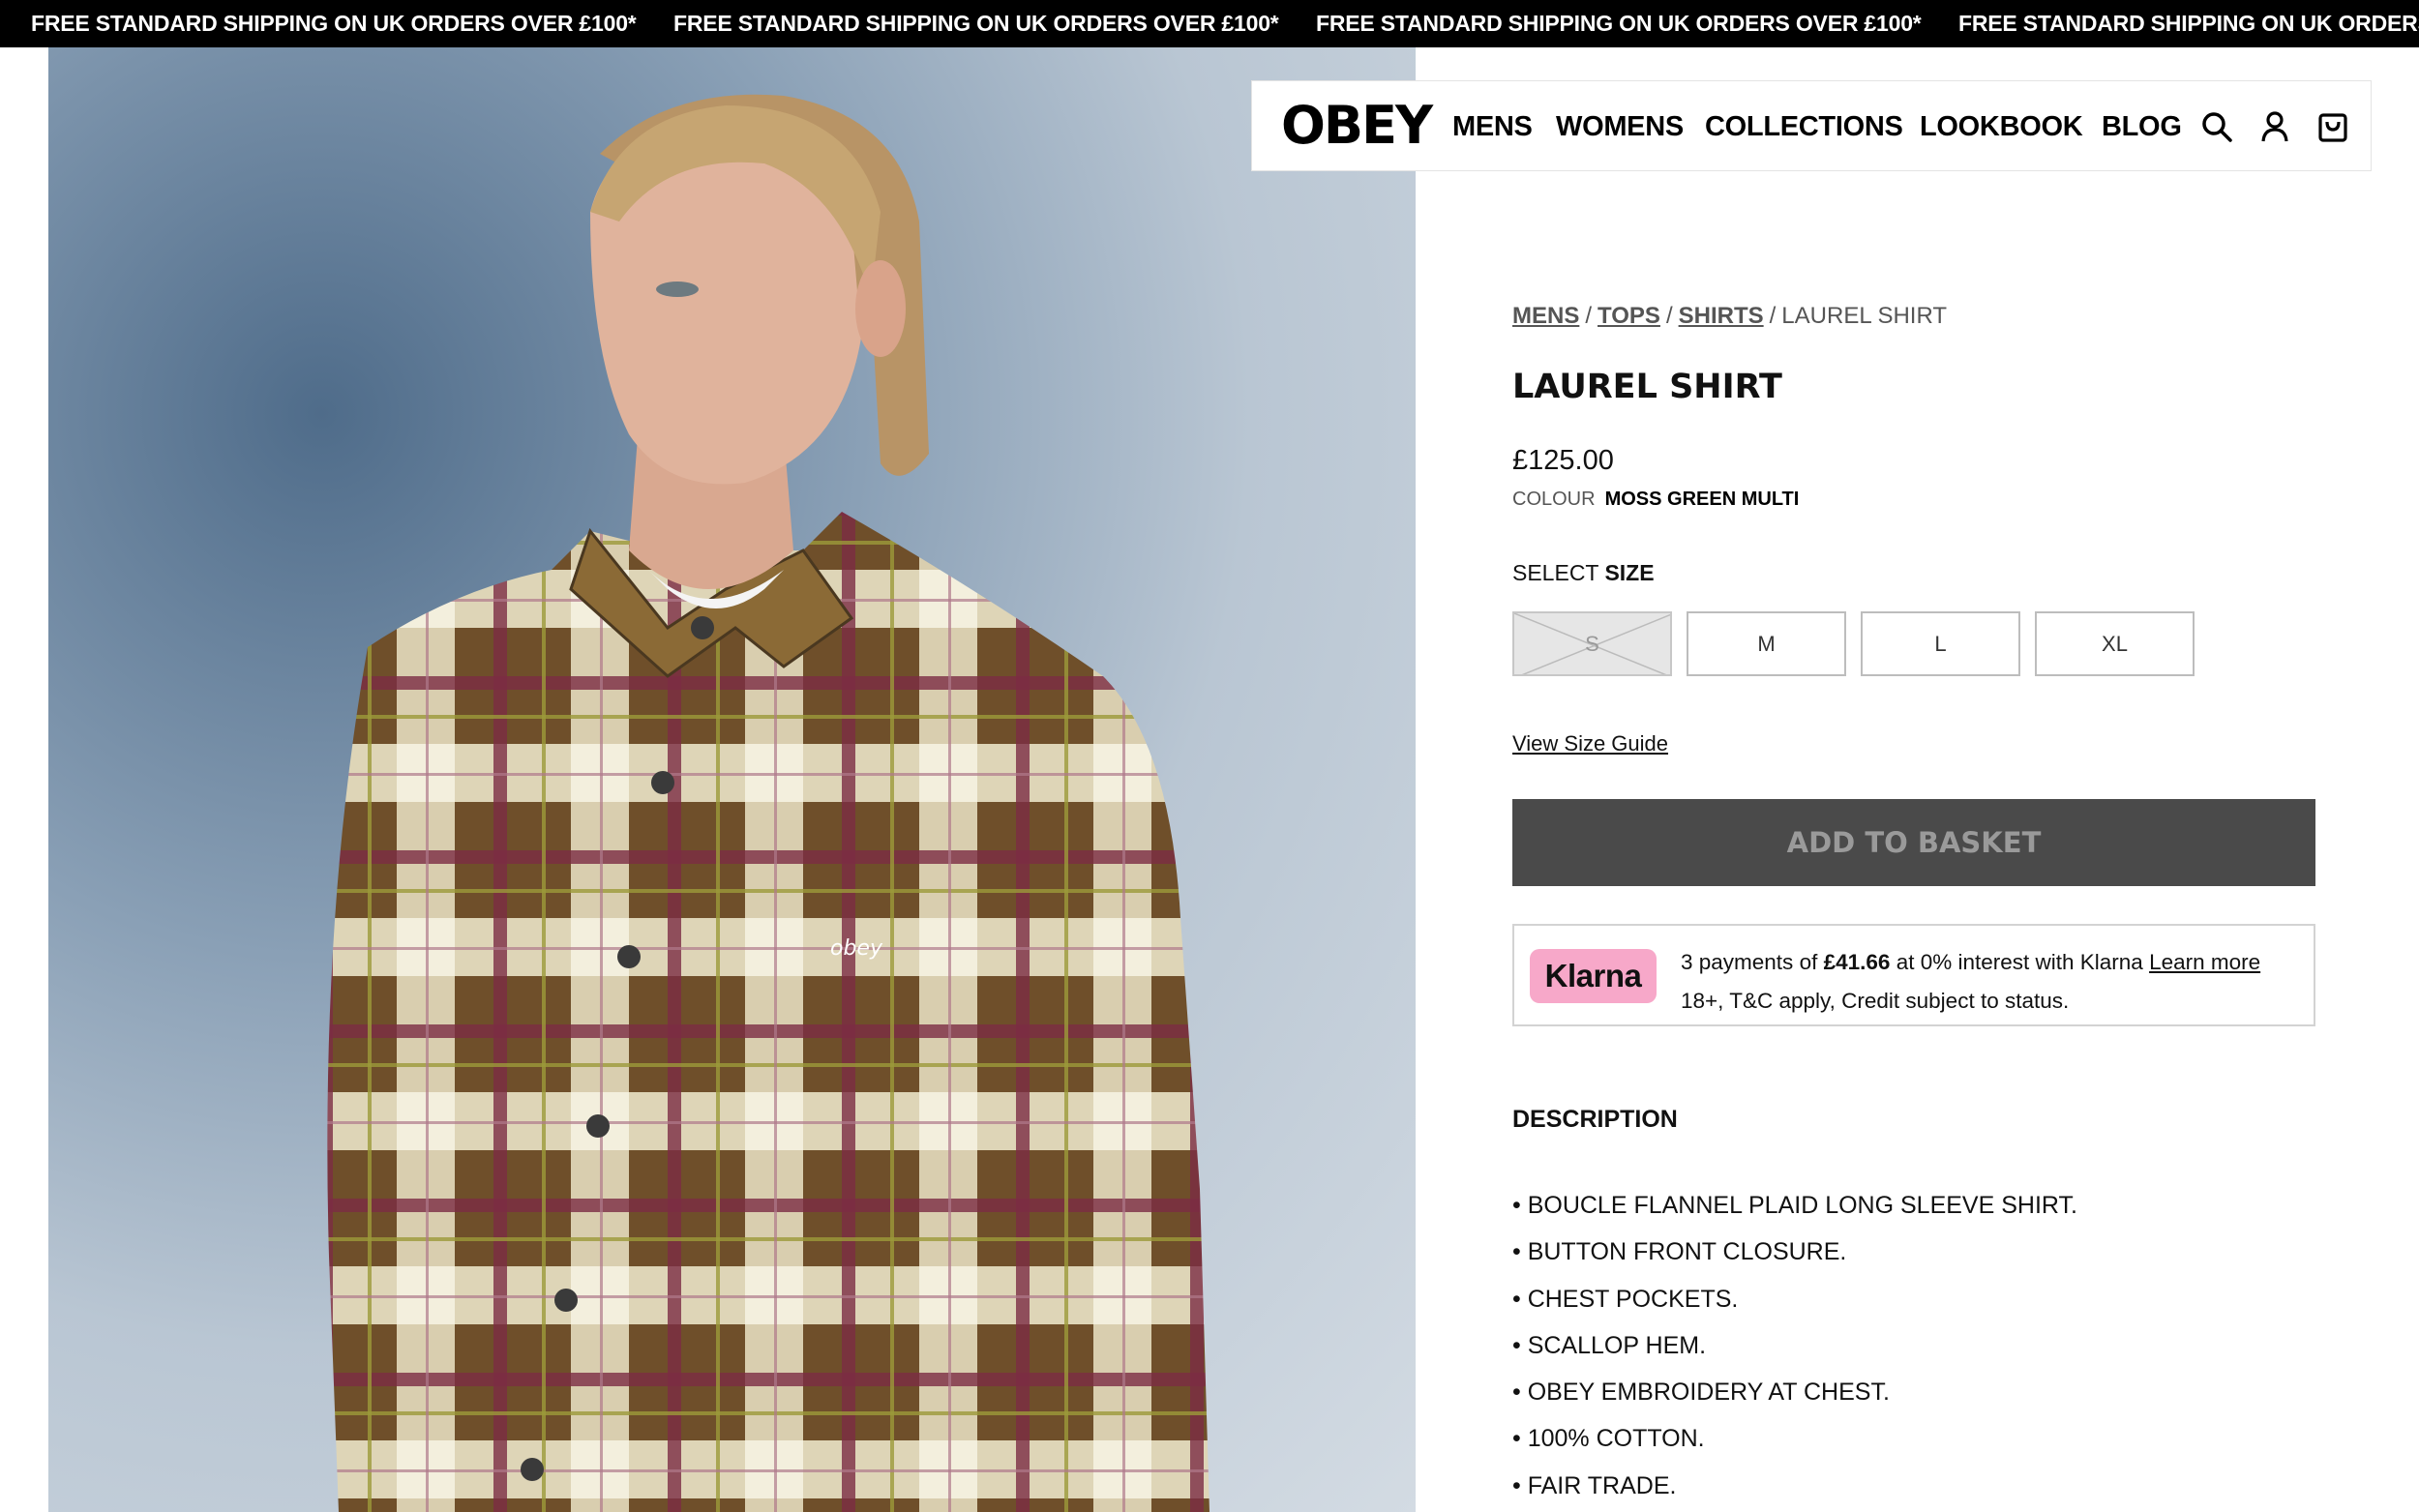 This screenshot has width=2419, height=1512. What do you see at coordinates (1857, 962) in the screenshot?
I see `klarna-amount: £41.66` at bounding box center [1857, 962].